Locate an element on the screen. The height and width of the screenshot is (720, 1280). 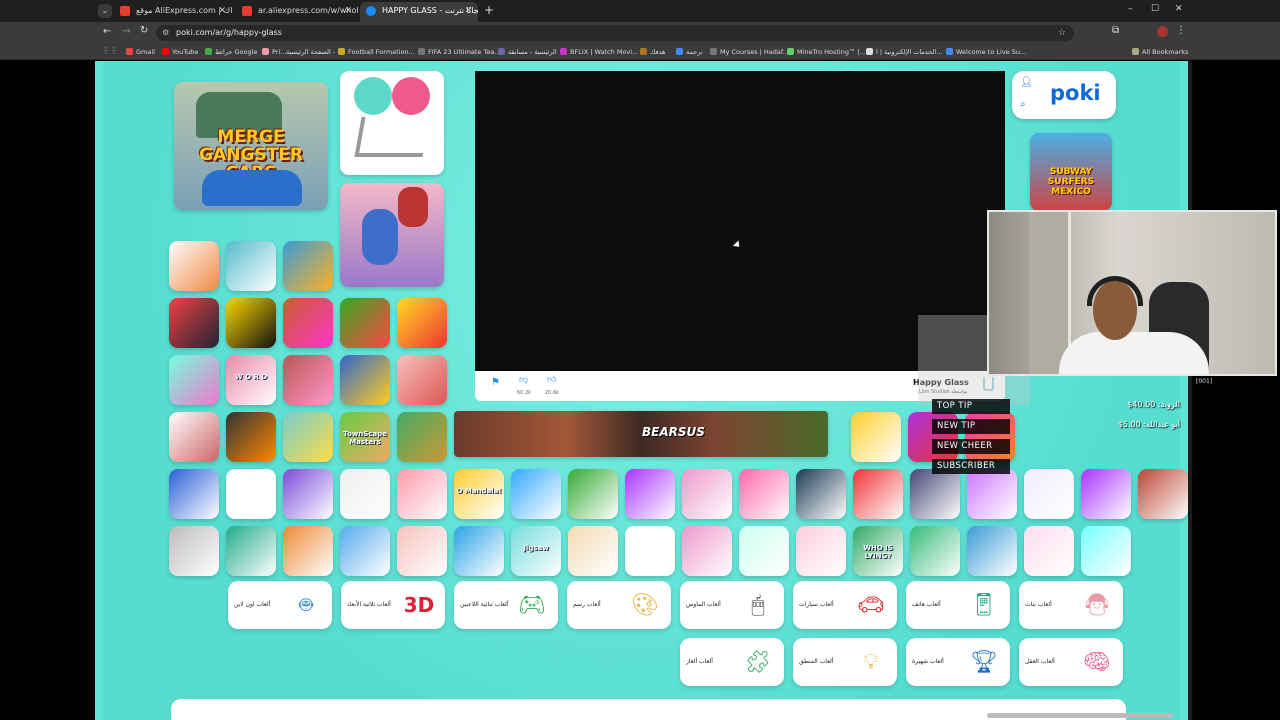
game-tile-bearsus: BEARSUS is located at coordinates (641, 434).